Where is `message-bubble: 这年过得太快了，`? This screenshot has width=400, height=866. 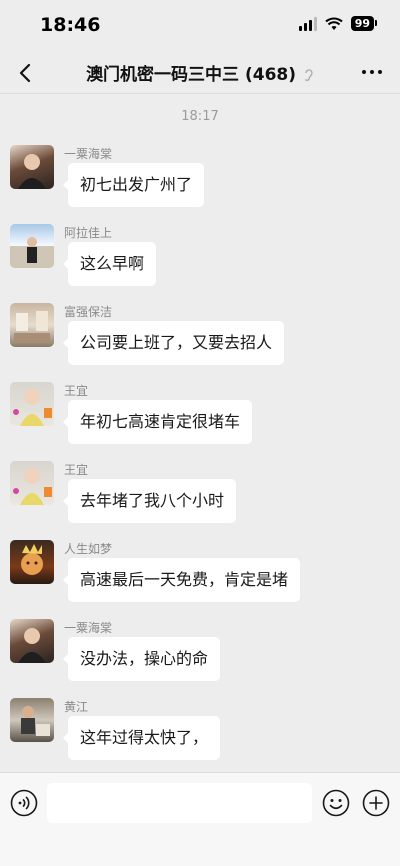 message-bubble: 这年过得太快了， is located at coordinates (141, 738).